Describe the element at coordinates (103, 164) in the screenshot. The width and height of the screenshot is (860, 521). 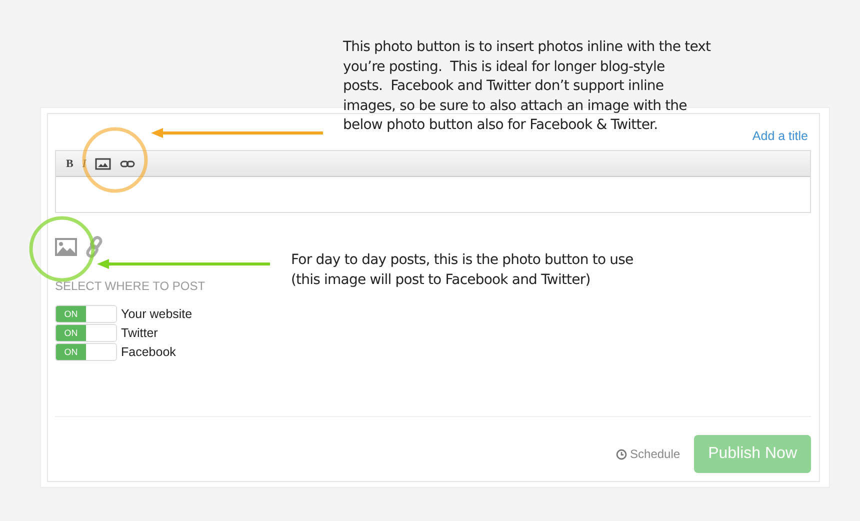
I see `image-icon` at that location.